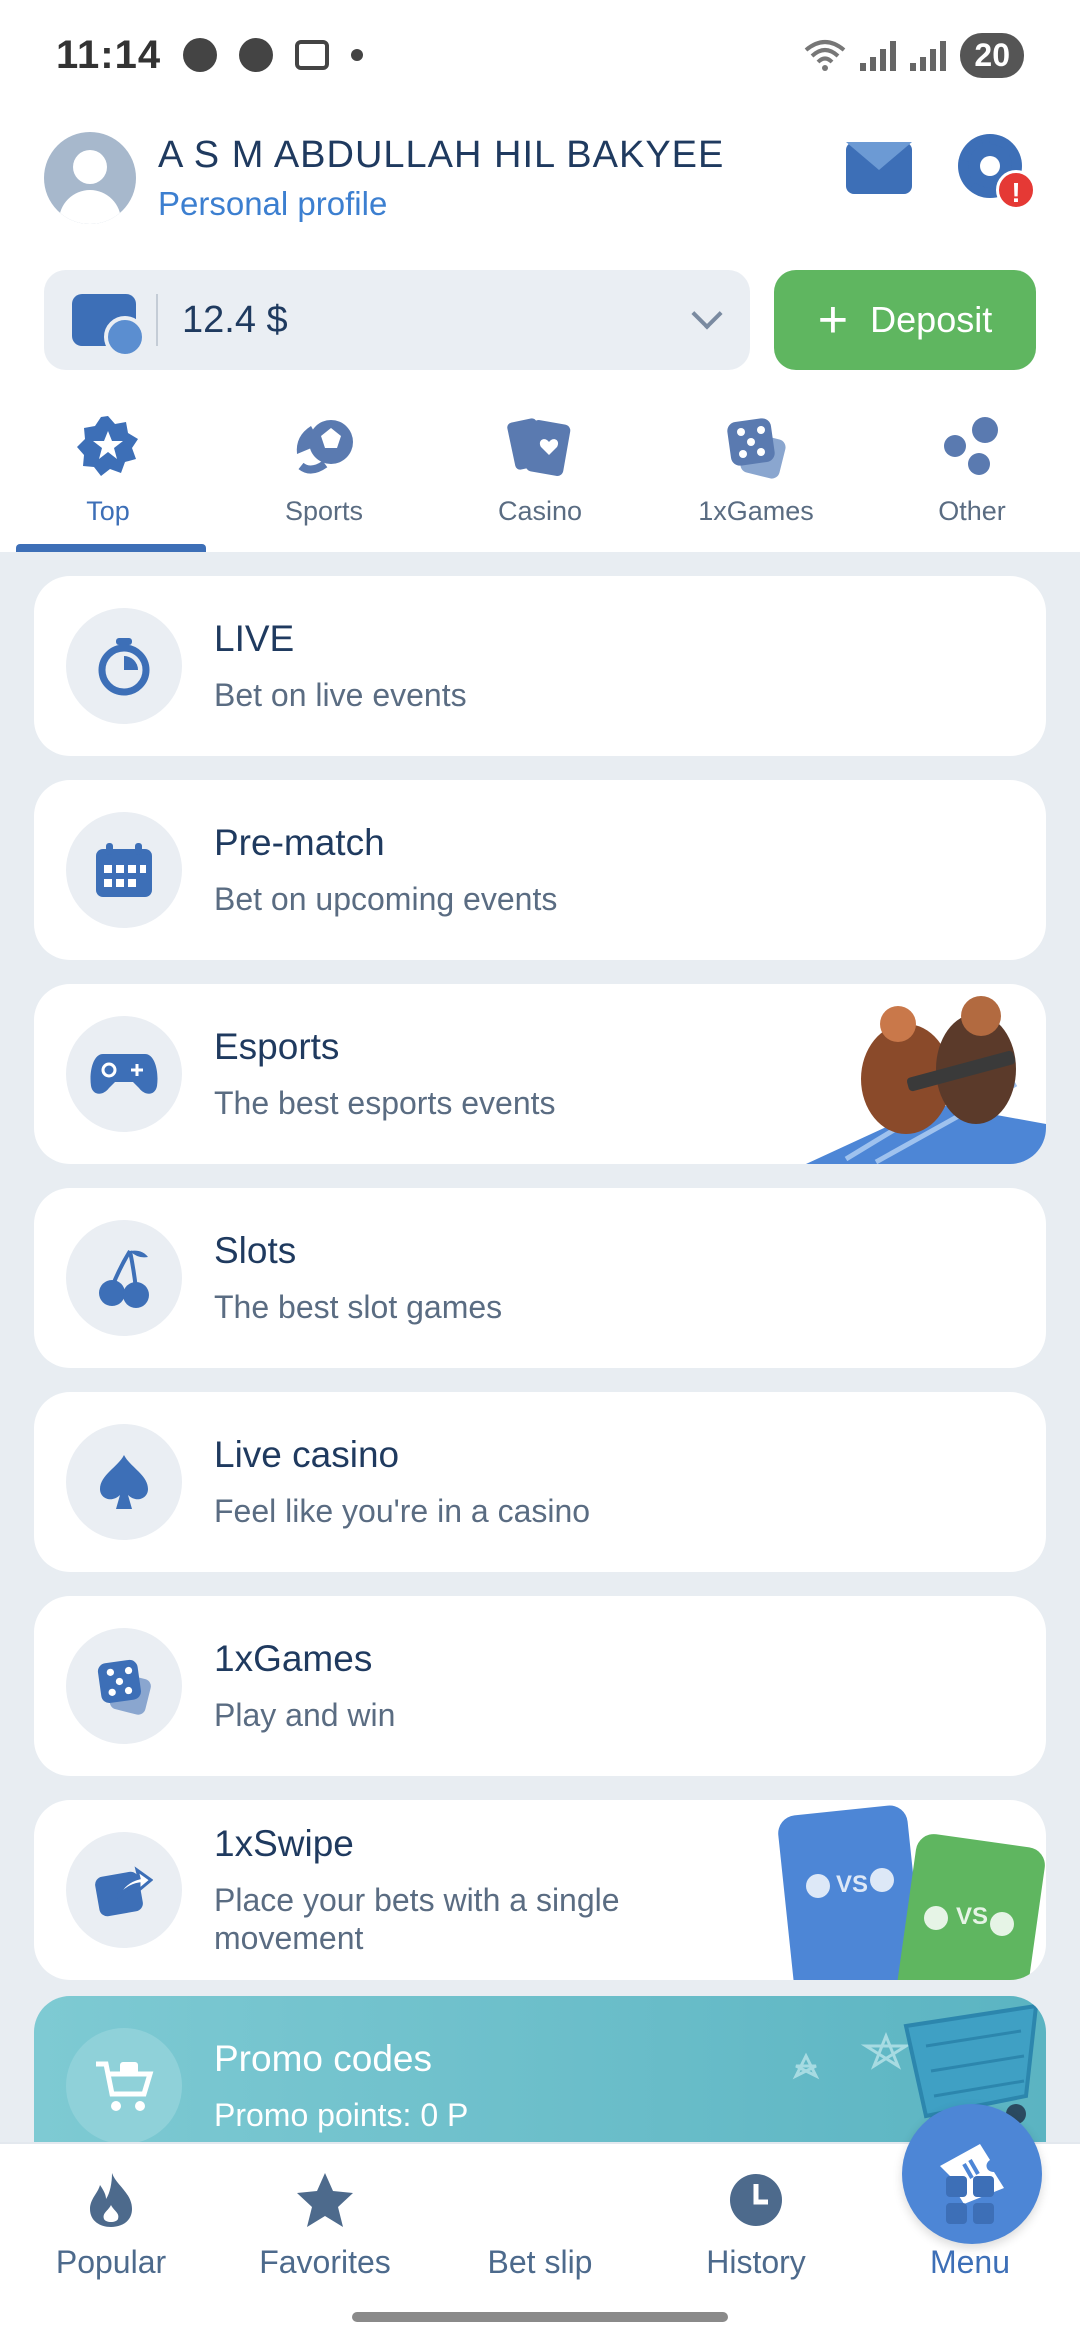 The height and width of the screenshot is (2340, 1080). I want to click on wifi-icon, so click(825, 55).